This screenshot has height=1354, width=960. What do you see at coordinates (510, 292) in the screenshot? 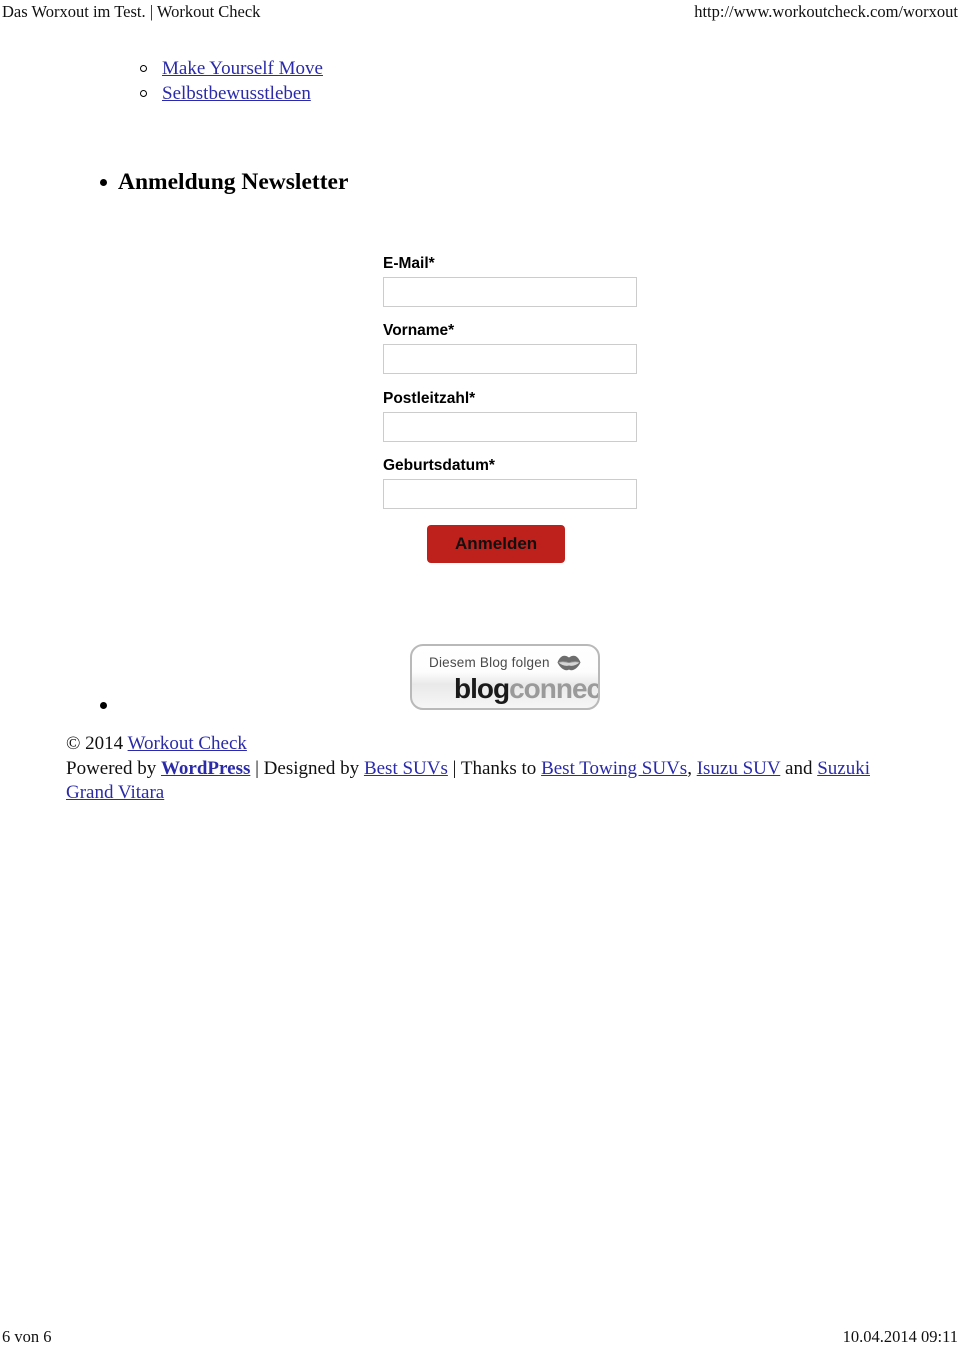
I see `email-field` at bounding box center [510, 292].